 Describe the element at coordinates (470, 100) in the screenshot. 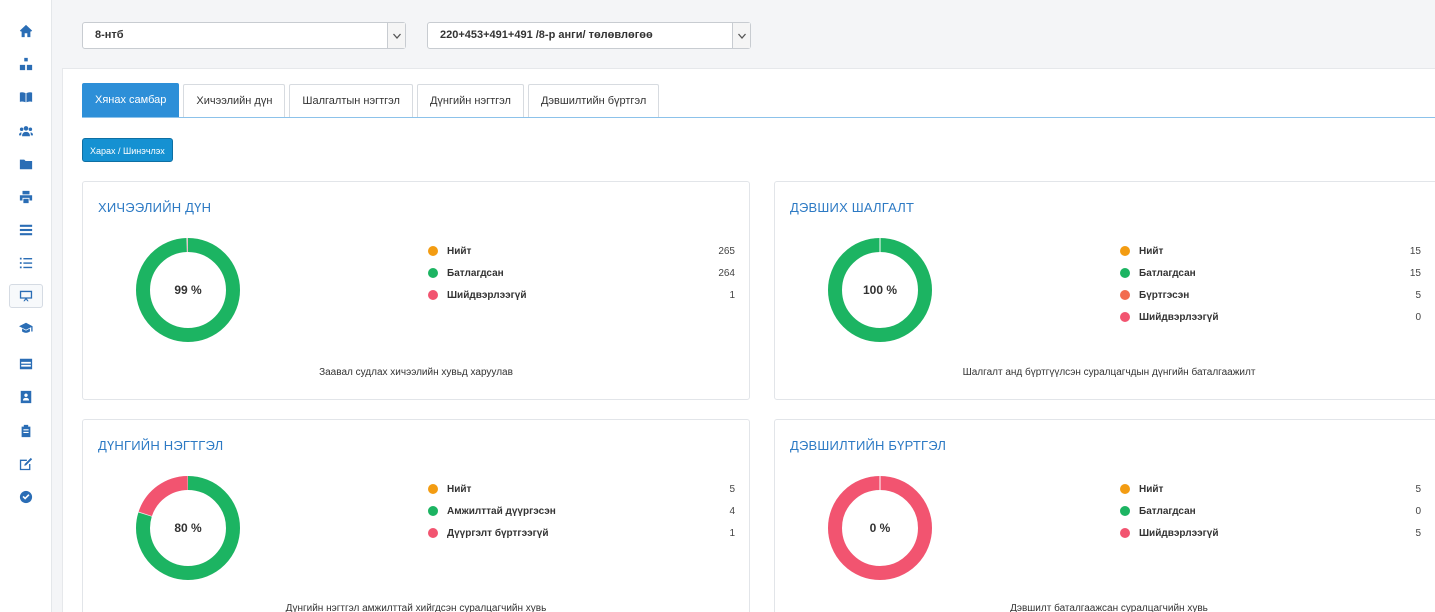

I see `tab-grade-summary: Дүнгийн нэгтгэл` at that location.